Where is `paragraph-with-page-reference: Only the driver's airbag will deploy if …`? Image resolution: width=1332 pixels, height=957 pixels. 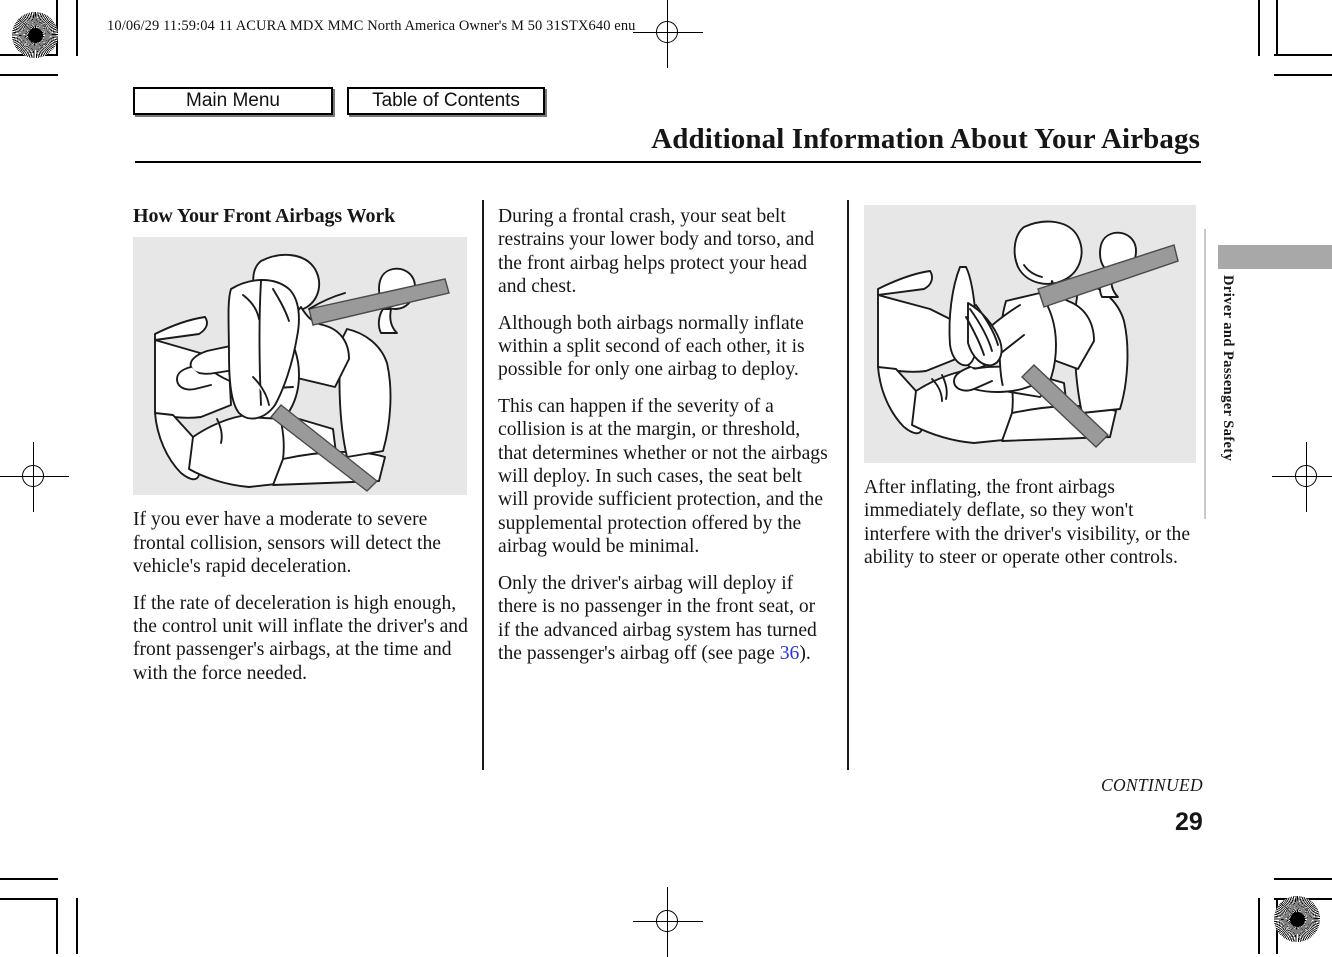 paragraph-with-page-reference: Only the driver's airbag will deploy if … is located at coordinates (664, 619).